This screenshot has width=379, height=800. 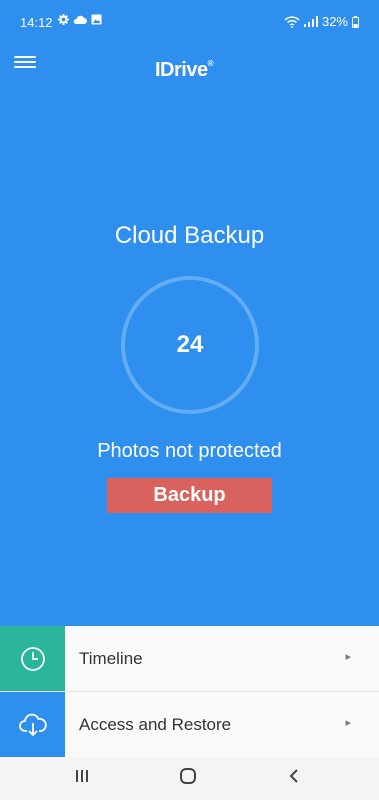 I want to click on signal-icon, so click(x=310, y=21).